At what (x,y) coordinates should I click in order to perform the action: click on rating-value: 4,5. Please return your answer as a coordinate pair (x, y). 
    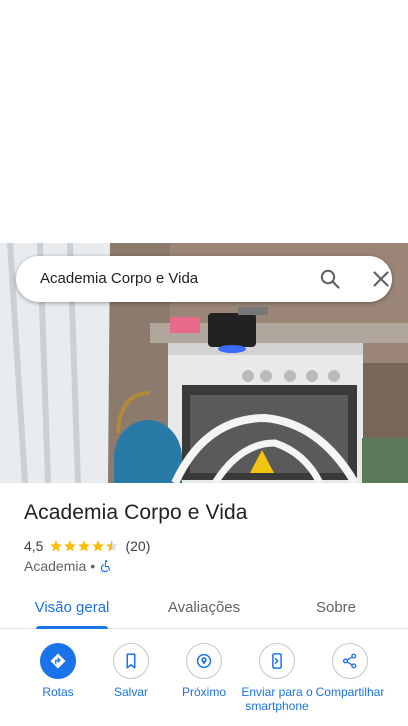
    Looking at the image, I should click on (34, 546).